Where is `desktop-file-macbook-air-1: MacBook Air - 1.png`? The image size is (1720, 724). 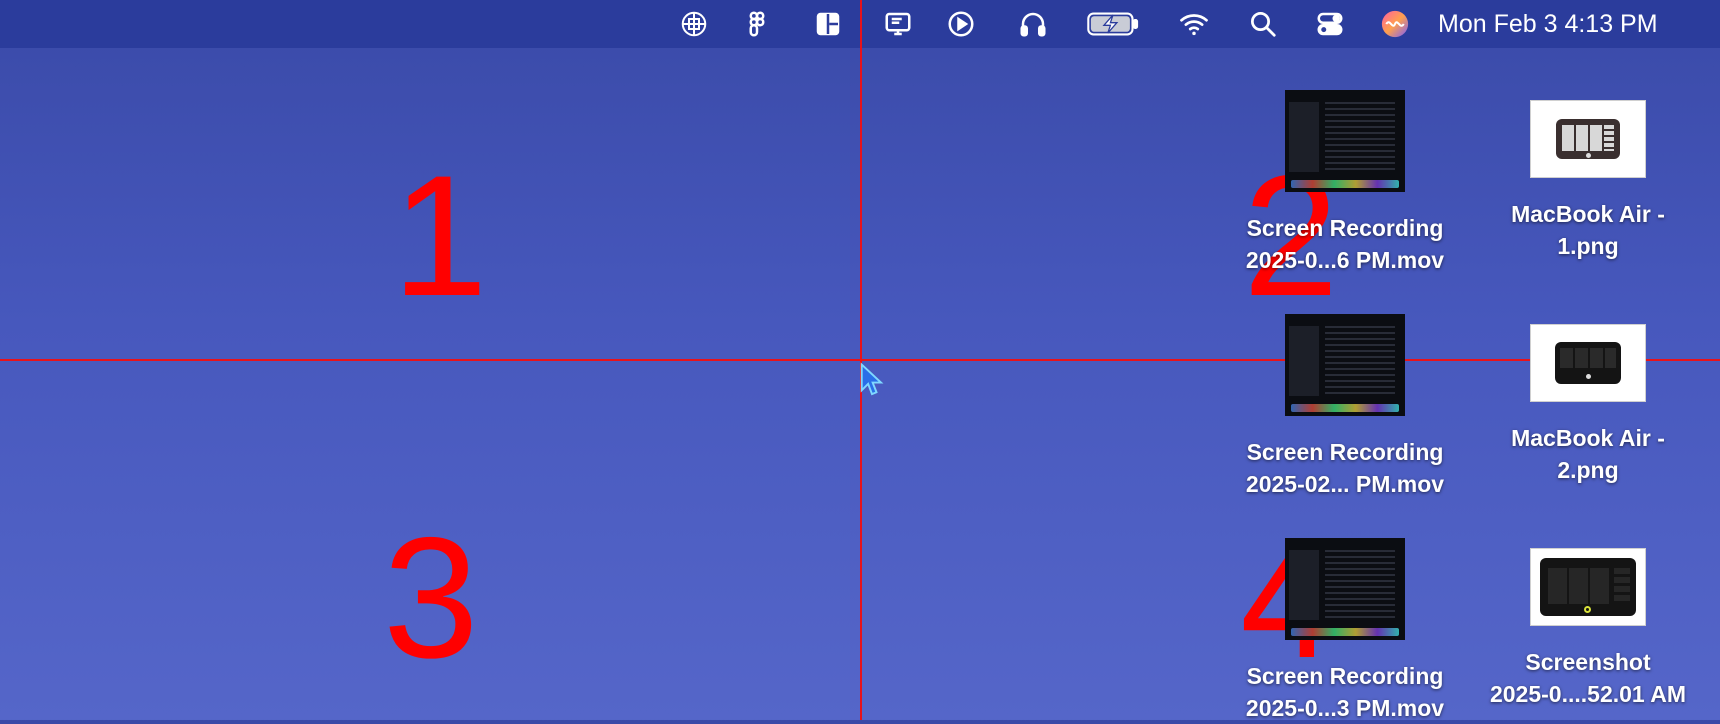 desktop-file-macbook-air-1: MacBook Air - 1.png is located at coordinates (1588, 176).